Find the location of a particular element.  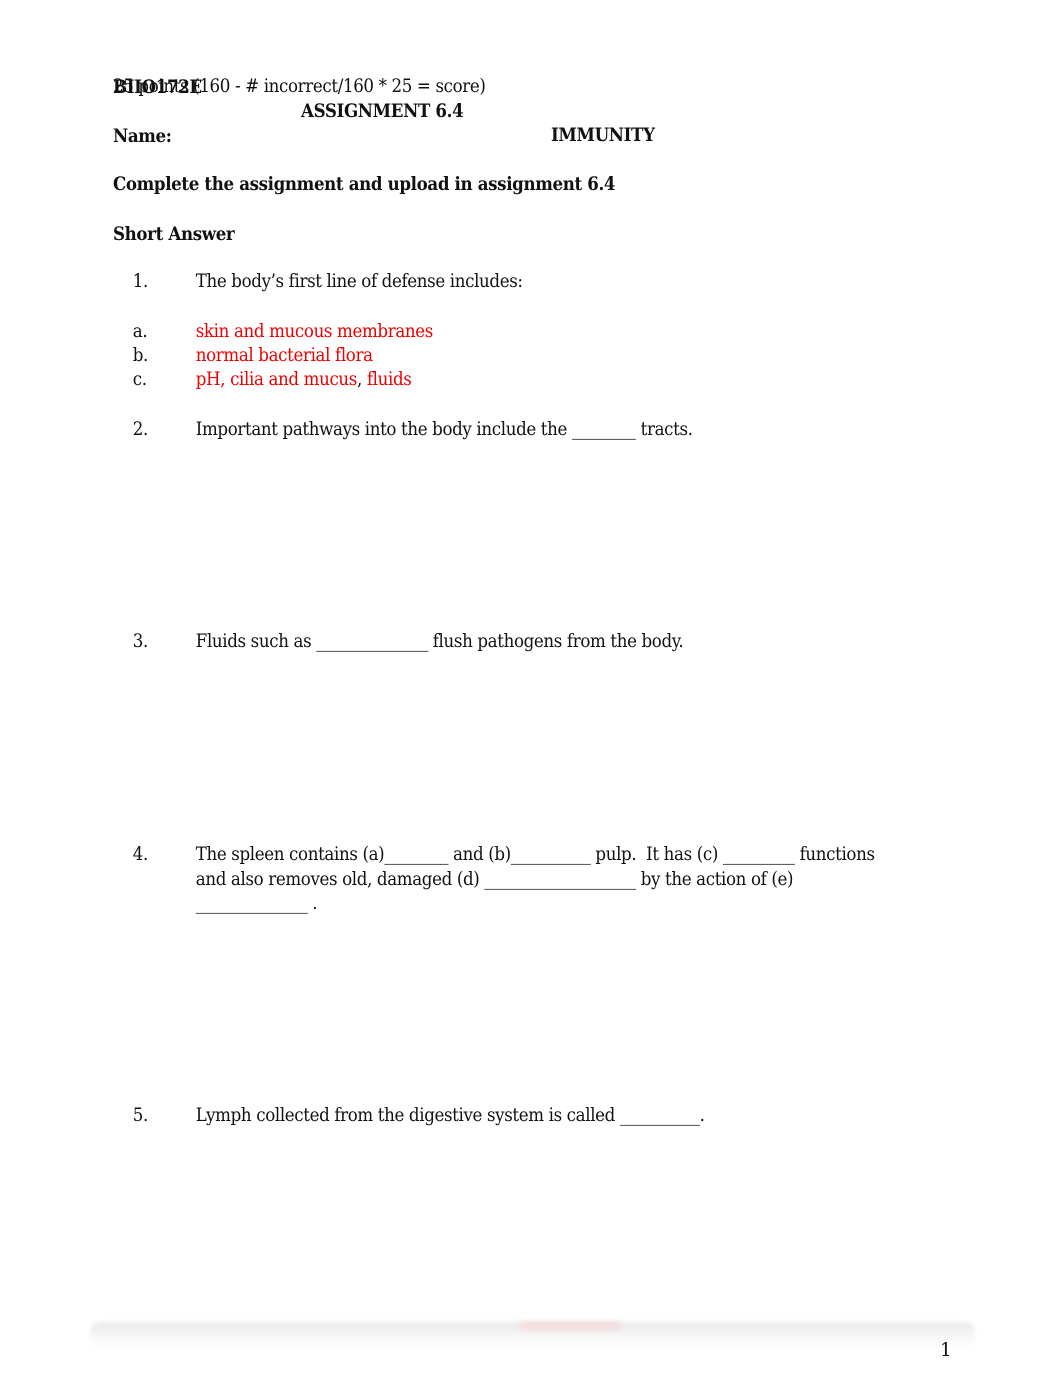

question-text-after: flush pathogens from the body. is located at coordinates (555, 641).